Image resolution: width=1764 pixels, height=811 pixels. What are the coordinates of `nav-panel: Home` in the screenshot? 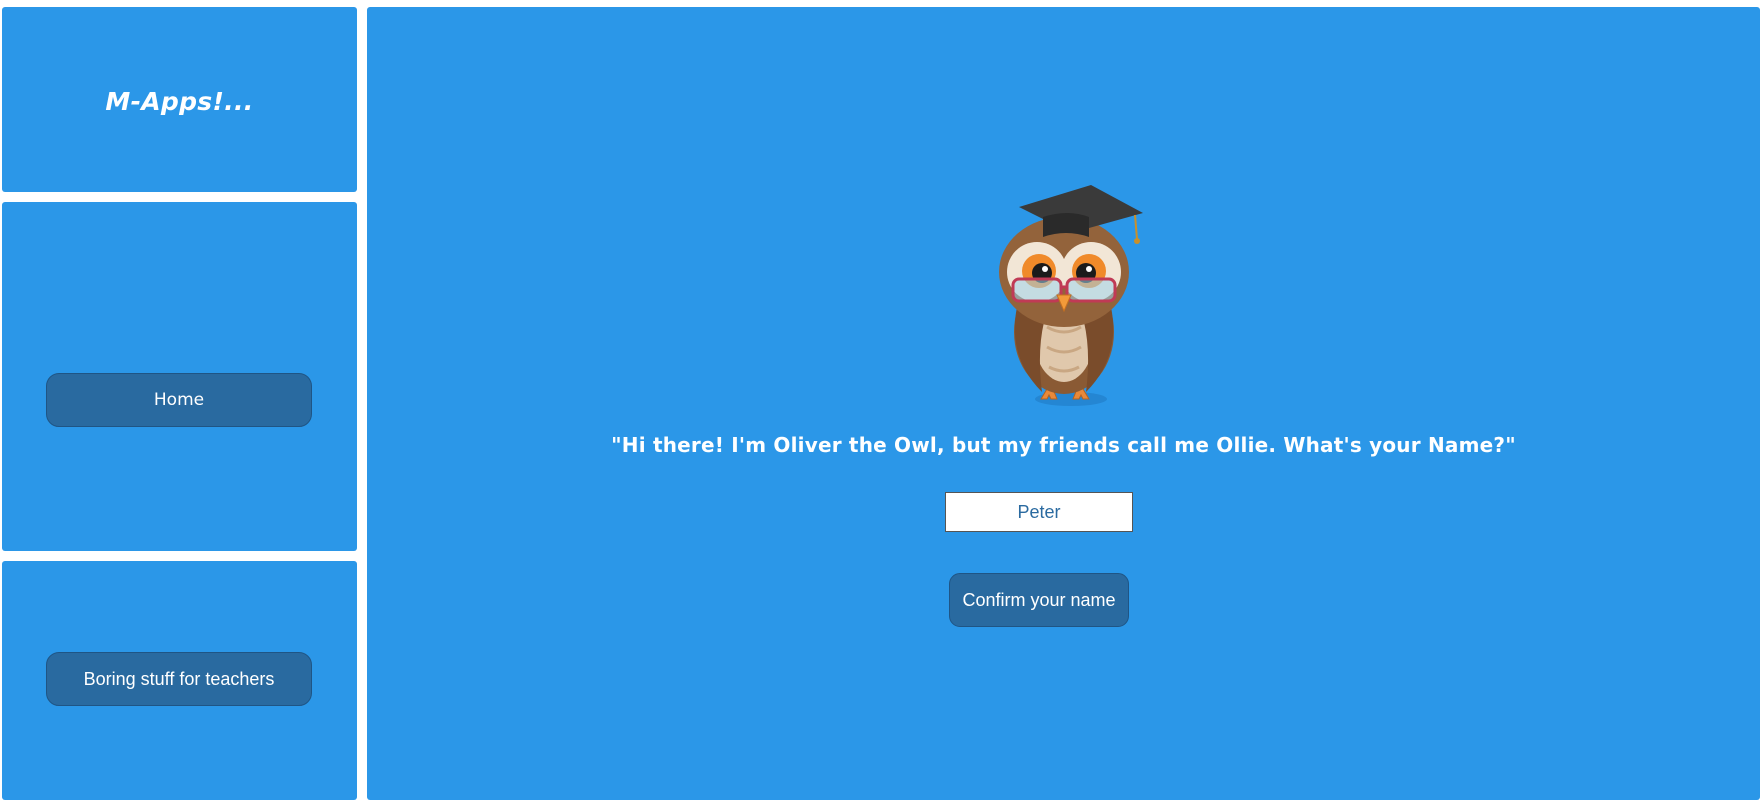 It's located at (179, 376).